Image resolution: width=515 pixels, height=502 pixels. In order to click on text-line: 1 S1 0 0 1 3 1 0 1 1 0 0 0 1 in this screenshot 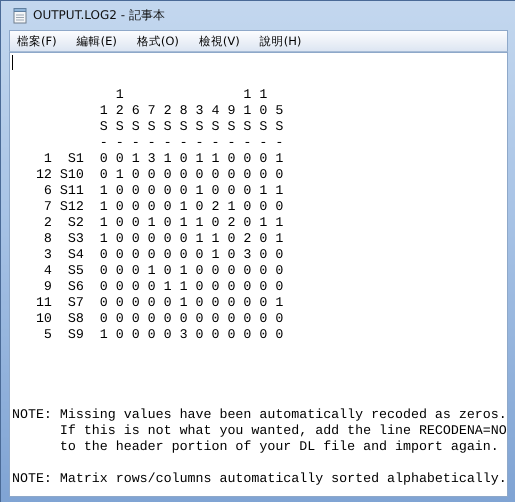, I will do `click(163, 159)`.